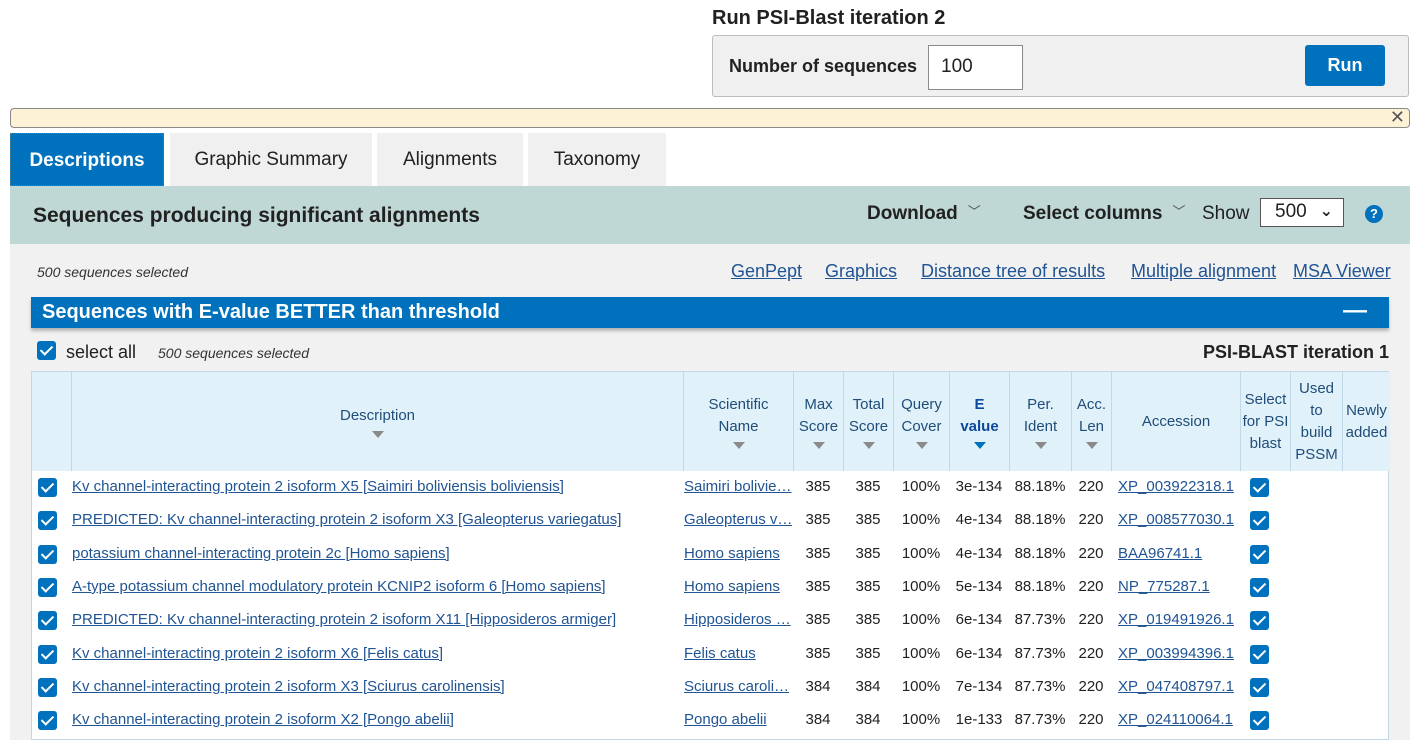  I want to click on num-sequences-input: 100, so click(975, 67).